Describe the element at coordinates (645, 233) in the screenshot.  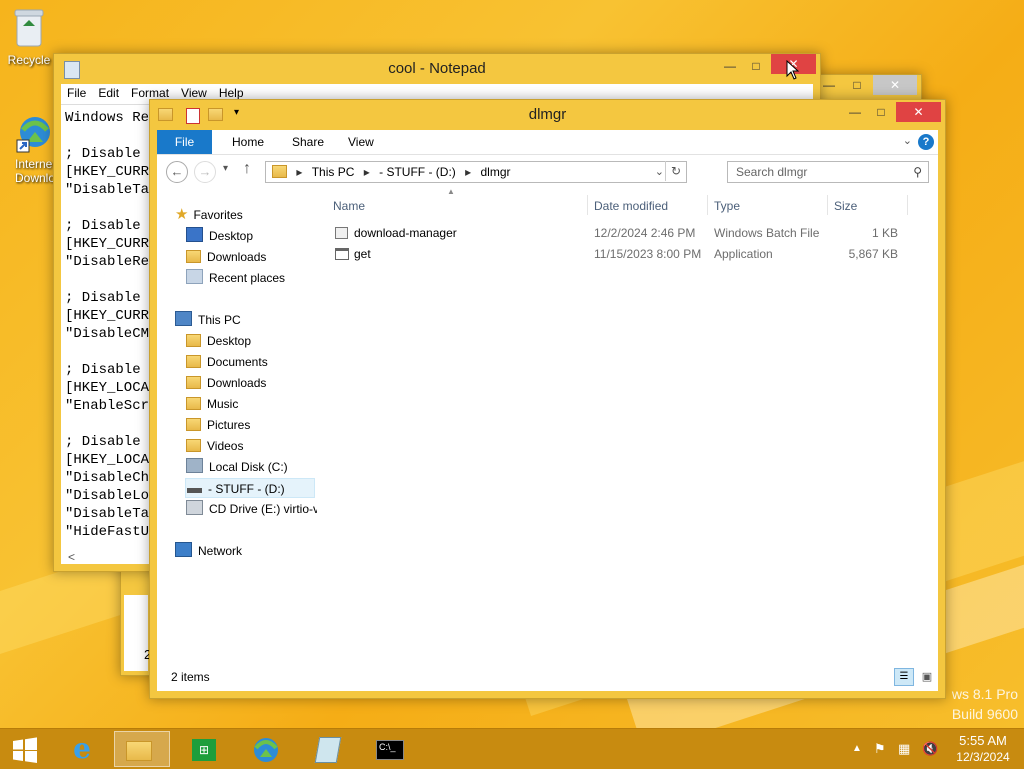
I see `file-date: 12/2/2024 2:46 PM` at that location.